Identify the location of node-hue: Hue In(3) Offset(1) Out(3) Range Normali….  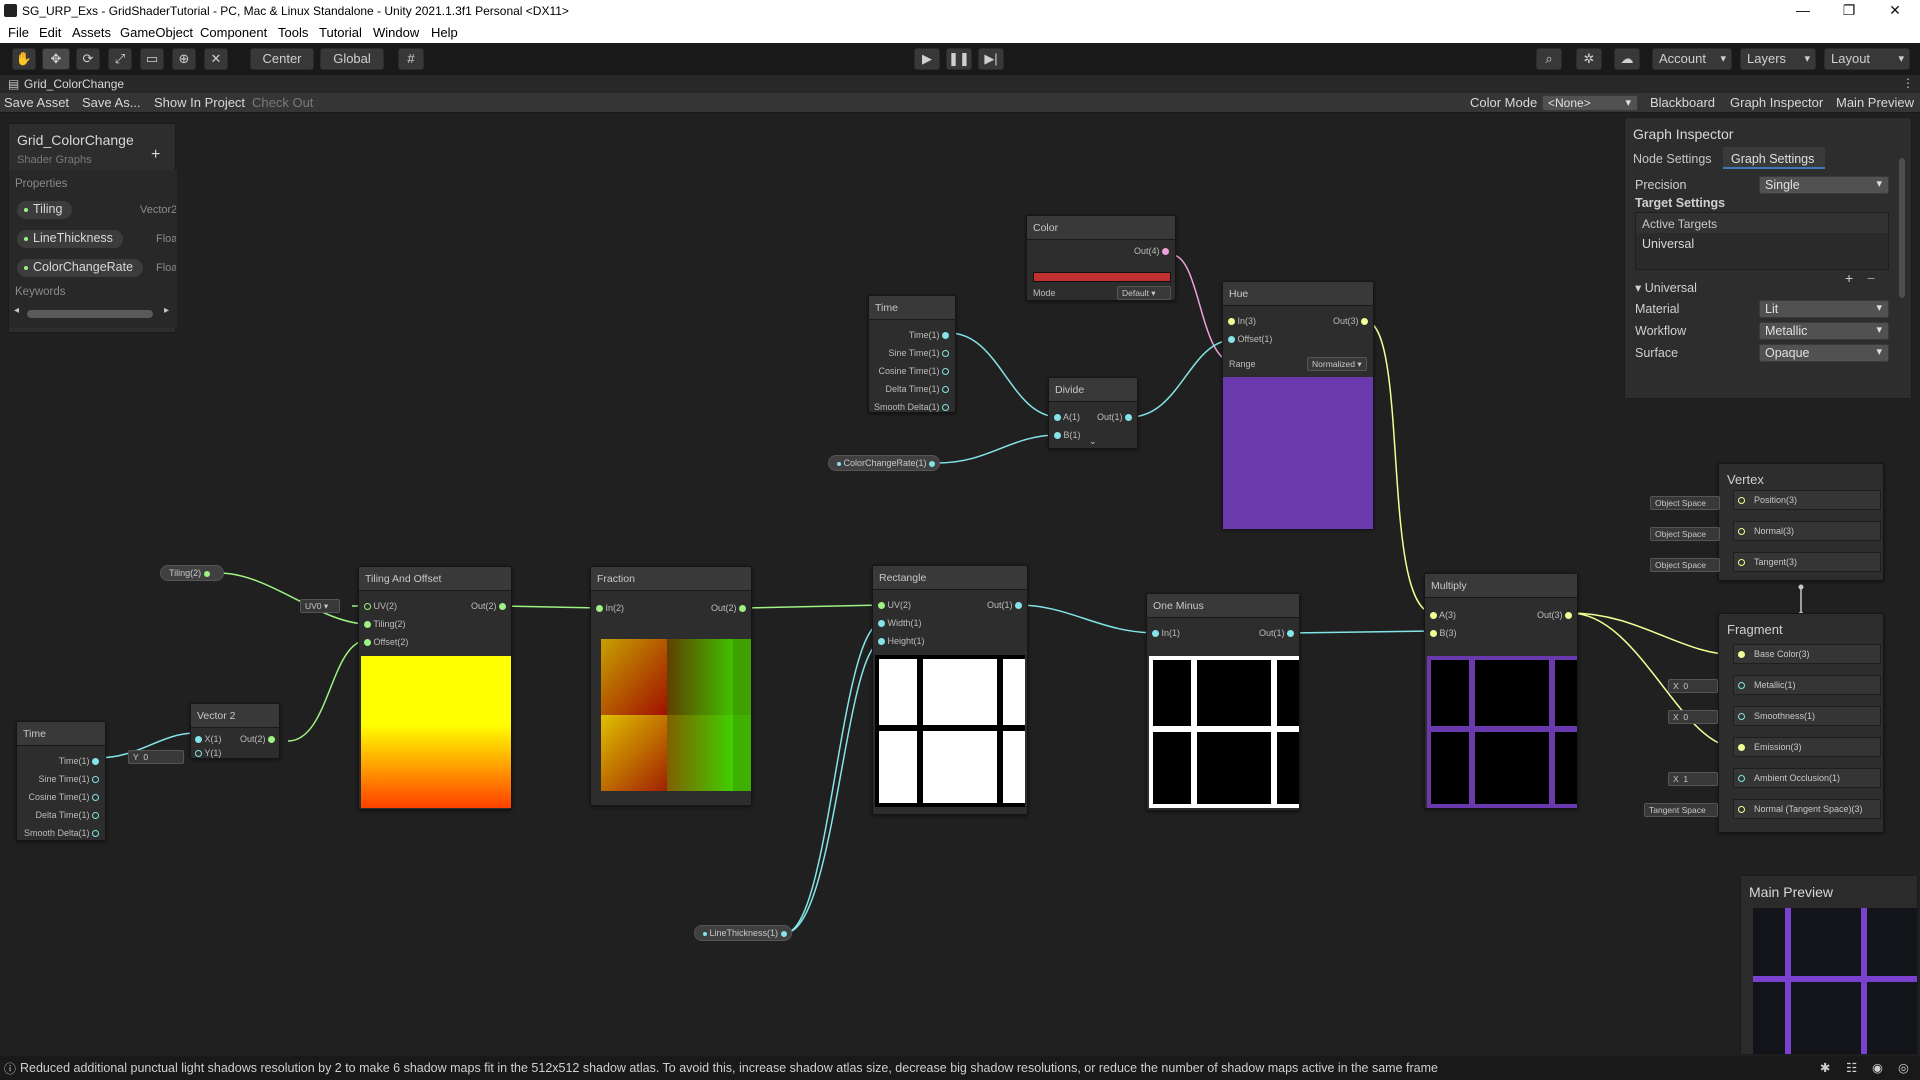
(1298, 405).